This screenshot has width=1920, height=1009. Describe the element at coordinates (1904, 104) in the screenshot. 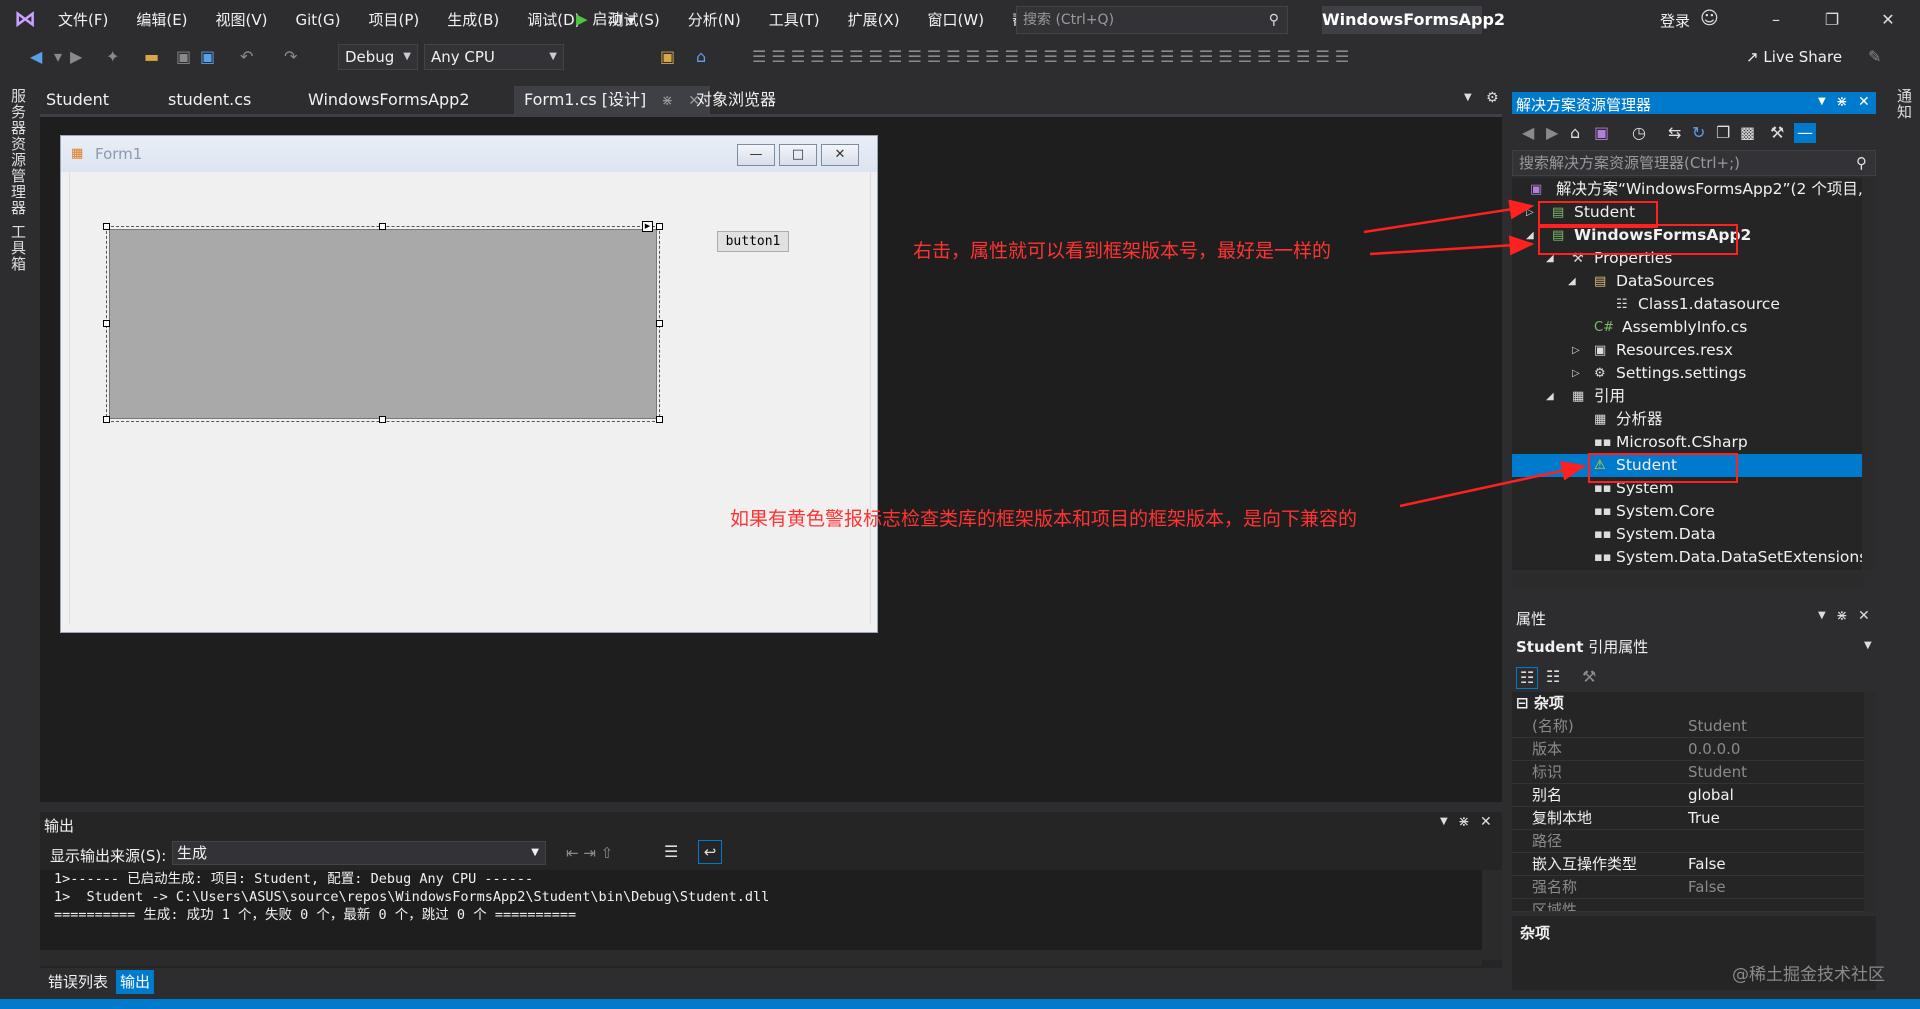

I see `notifications-tab: 通知` at that location.